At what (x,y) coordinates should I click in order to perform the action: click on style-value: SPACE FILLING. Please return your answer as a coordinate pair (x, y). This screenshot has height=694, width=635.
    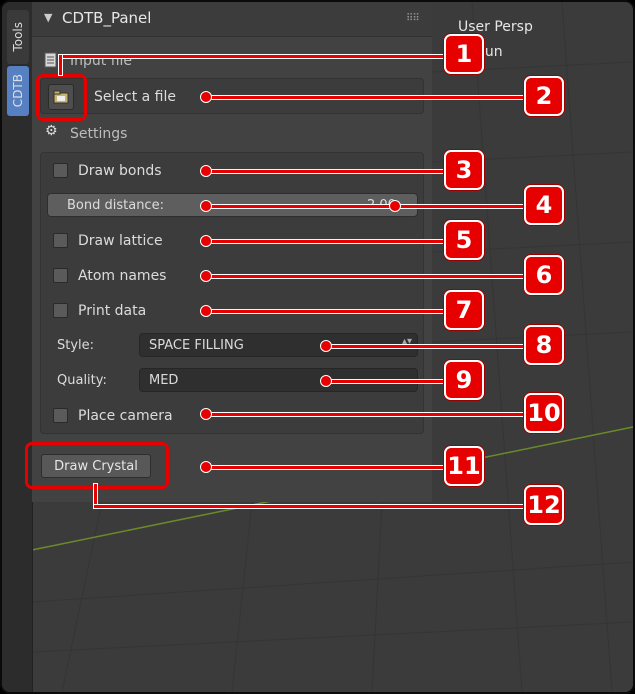
    Looking at the image, I should click on (196, 345).